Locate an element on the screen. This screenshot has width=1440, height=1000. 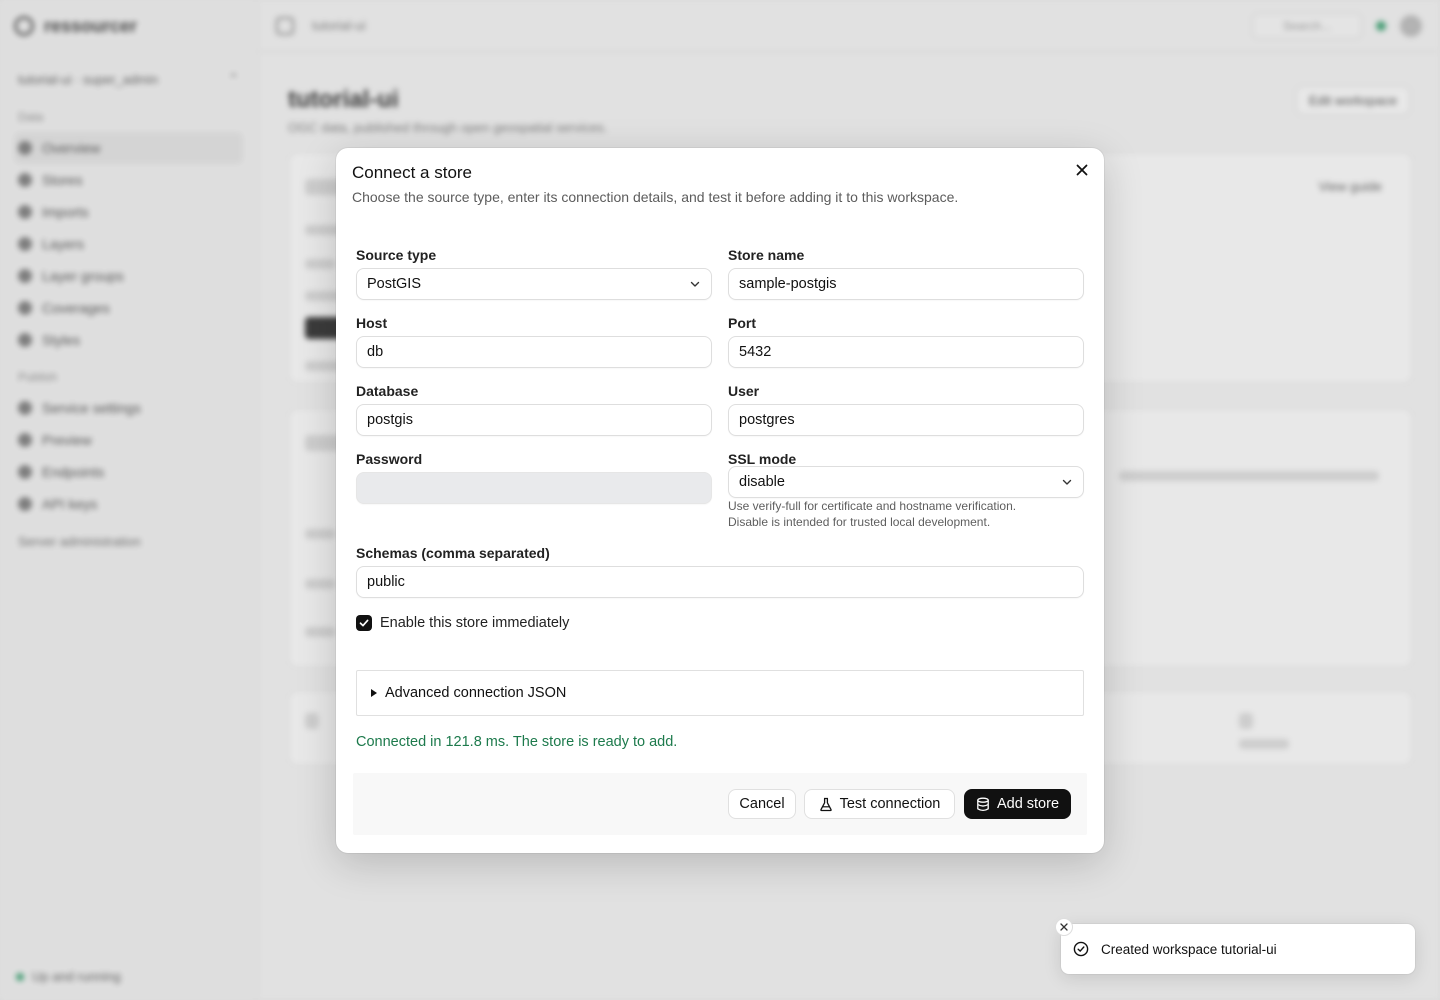
schemas-input: public is located at coordinates (720, 582).